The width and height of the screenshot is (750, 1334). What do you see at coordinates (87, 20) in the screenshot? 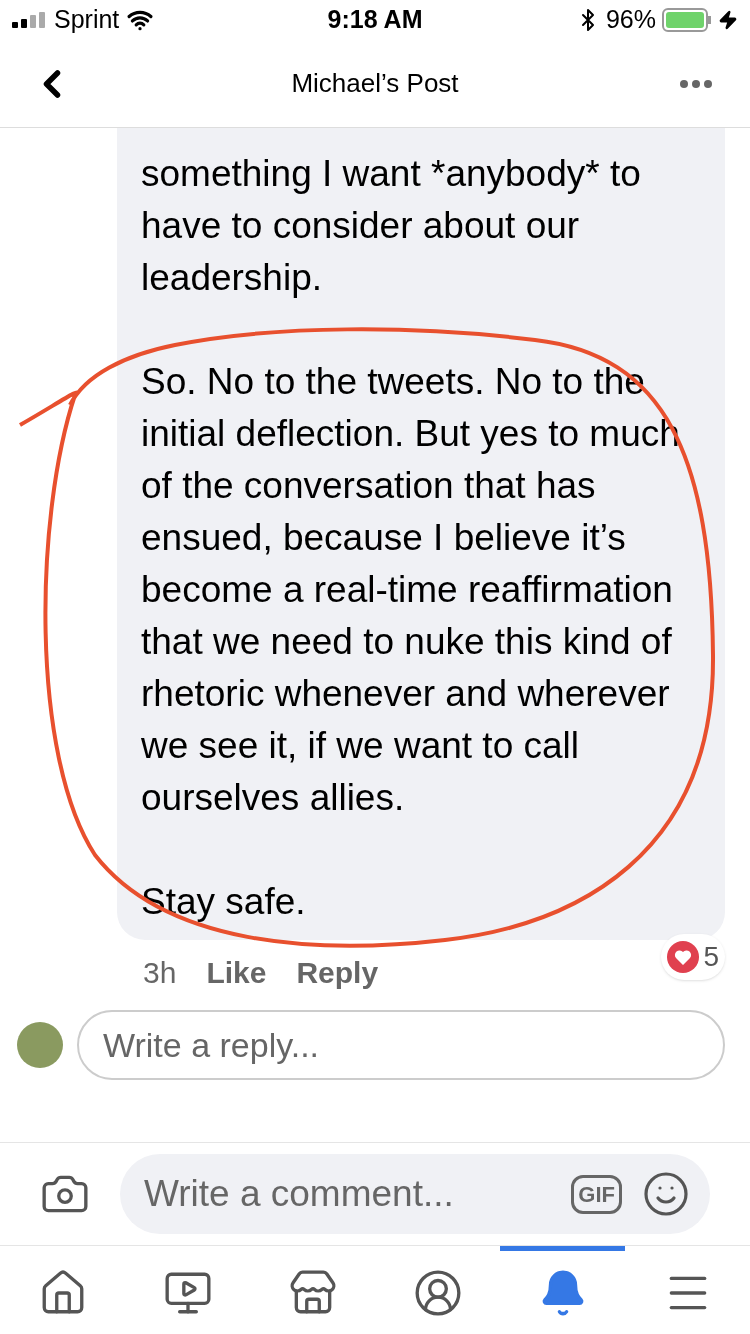
I see `carrier-name: Sprint` at bounding box center [87, 20].